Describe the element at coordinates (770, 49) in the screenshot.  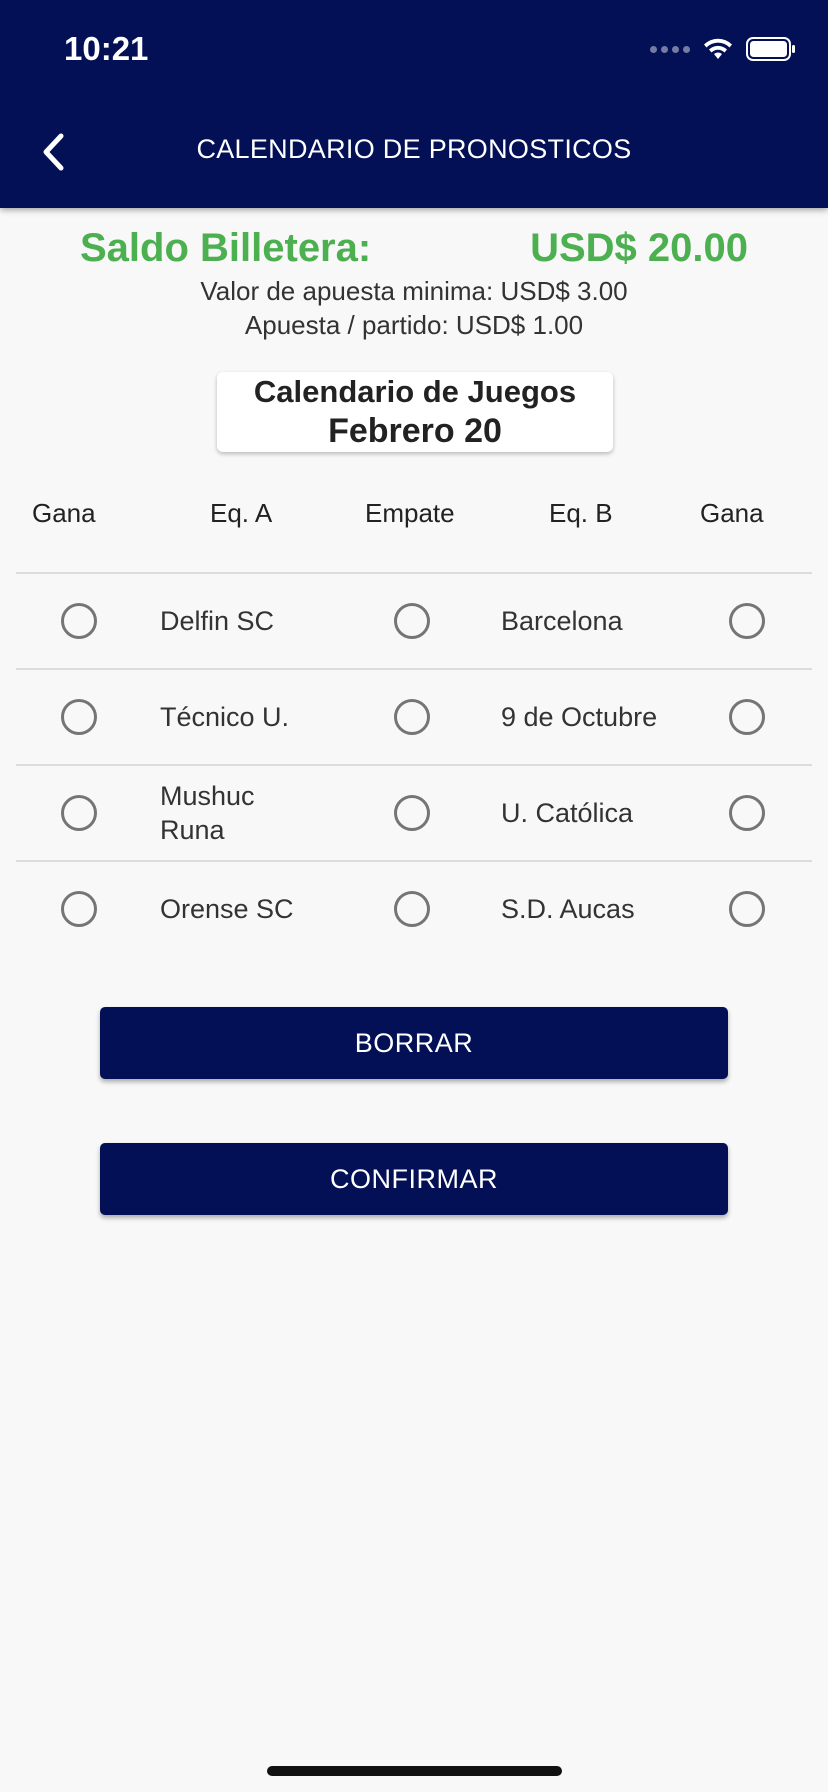
I see `battery-icon` at that location.